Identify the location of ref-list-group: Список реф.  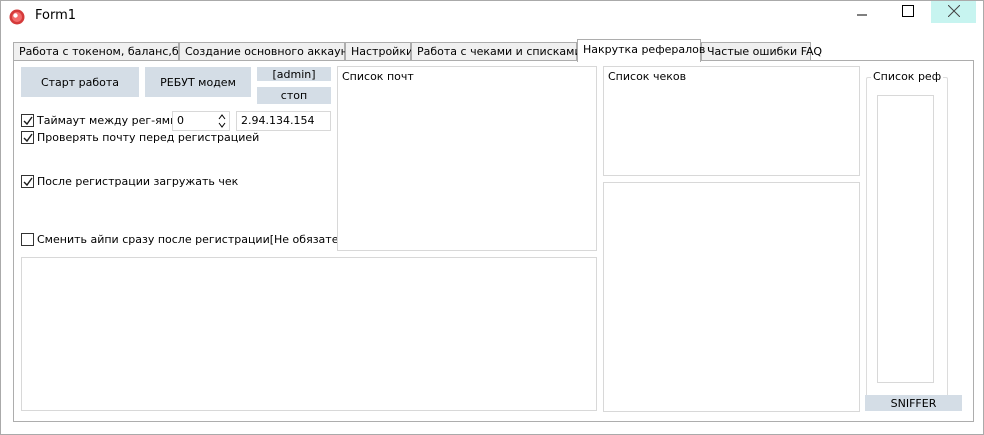
(907, 233).